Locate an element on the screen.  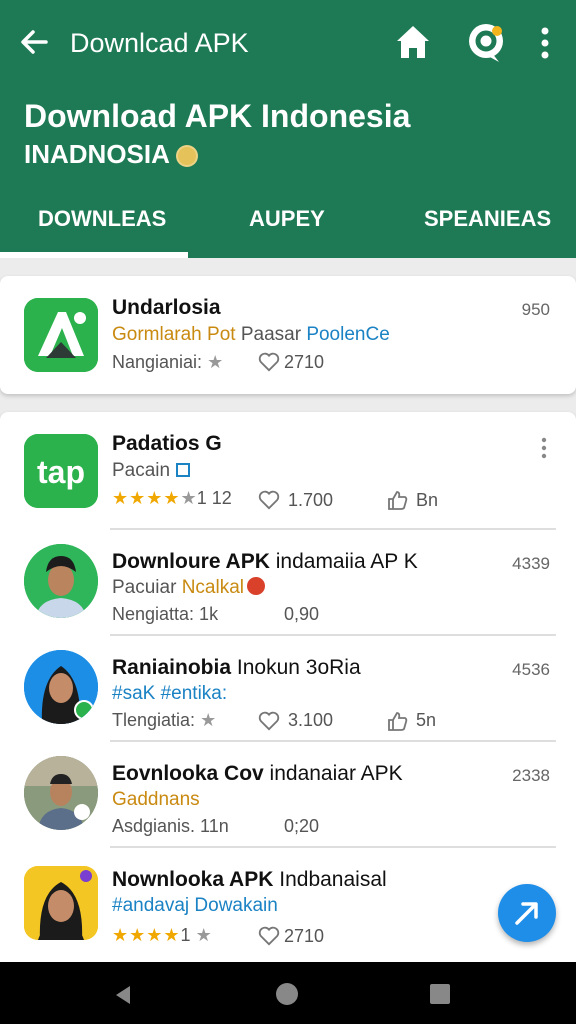
app-icon-tap: tap is located at coordinates (61, 471).